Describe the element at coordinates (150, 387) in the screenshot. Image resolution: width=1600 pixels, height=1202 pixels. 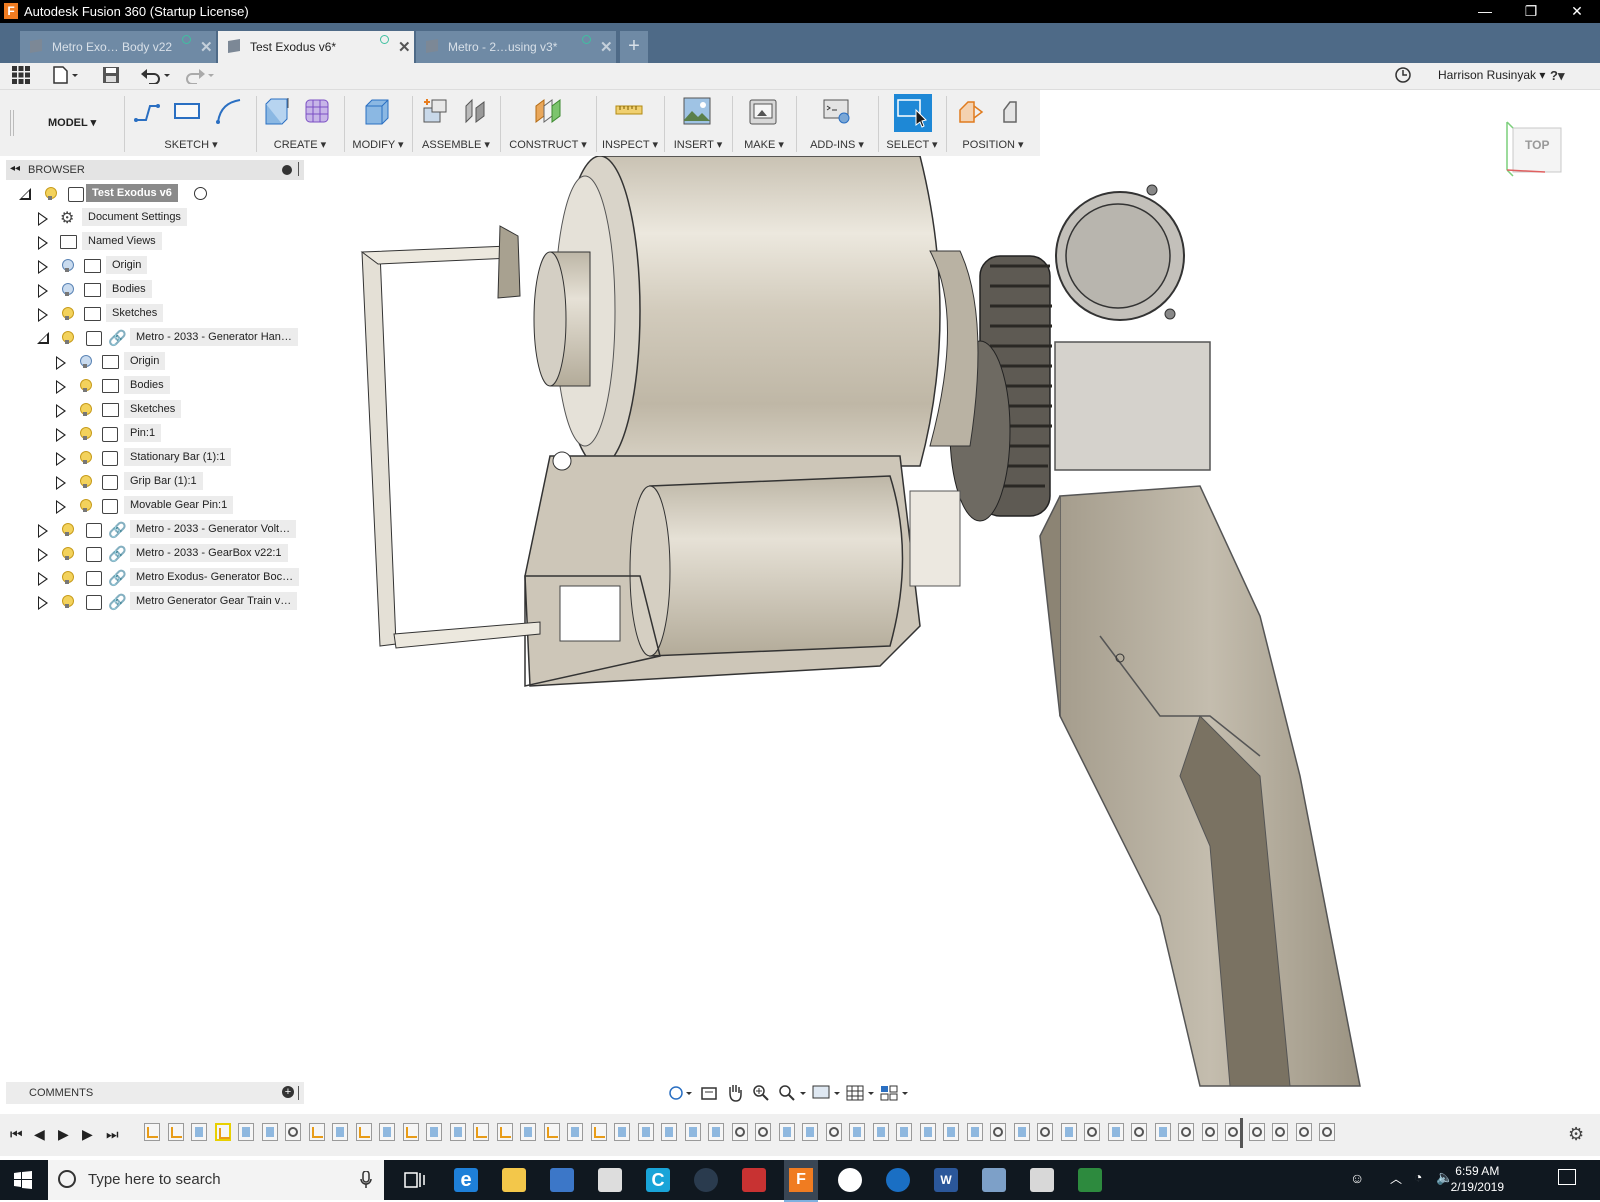
I see `tree-node-sub-bodies: Bodies` at that location.